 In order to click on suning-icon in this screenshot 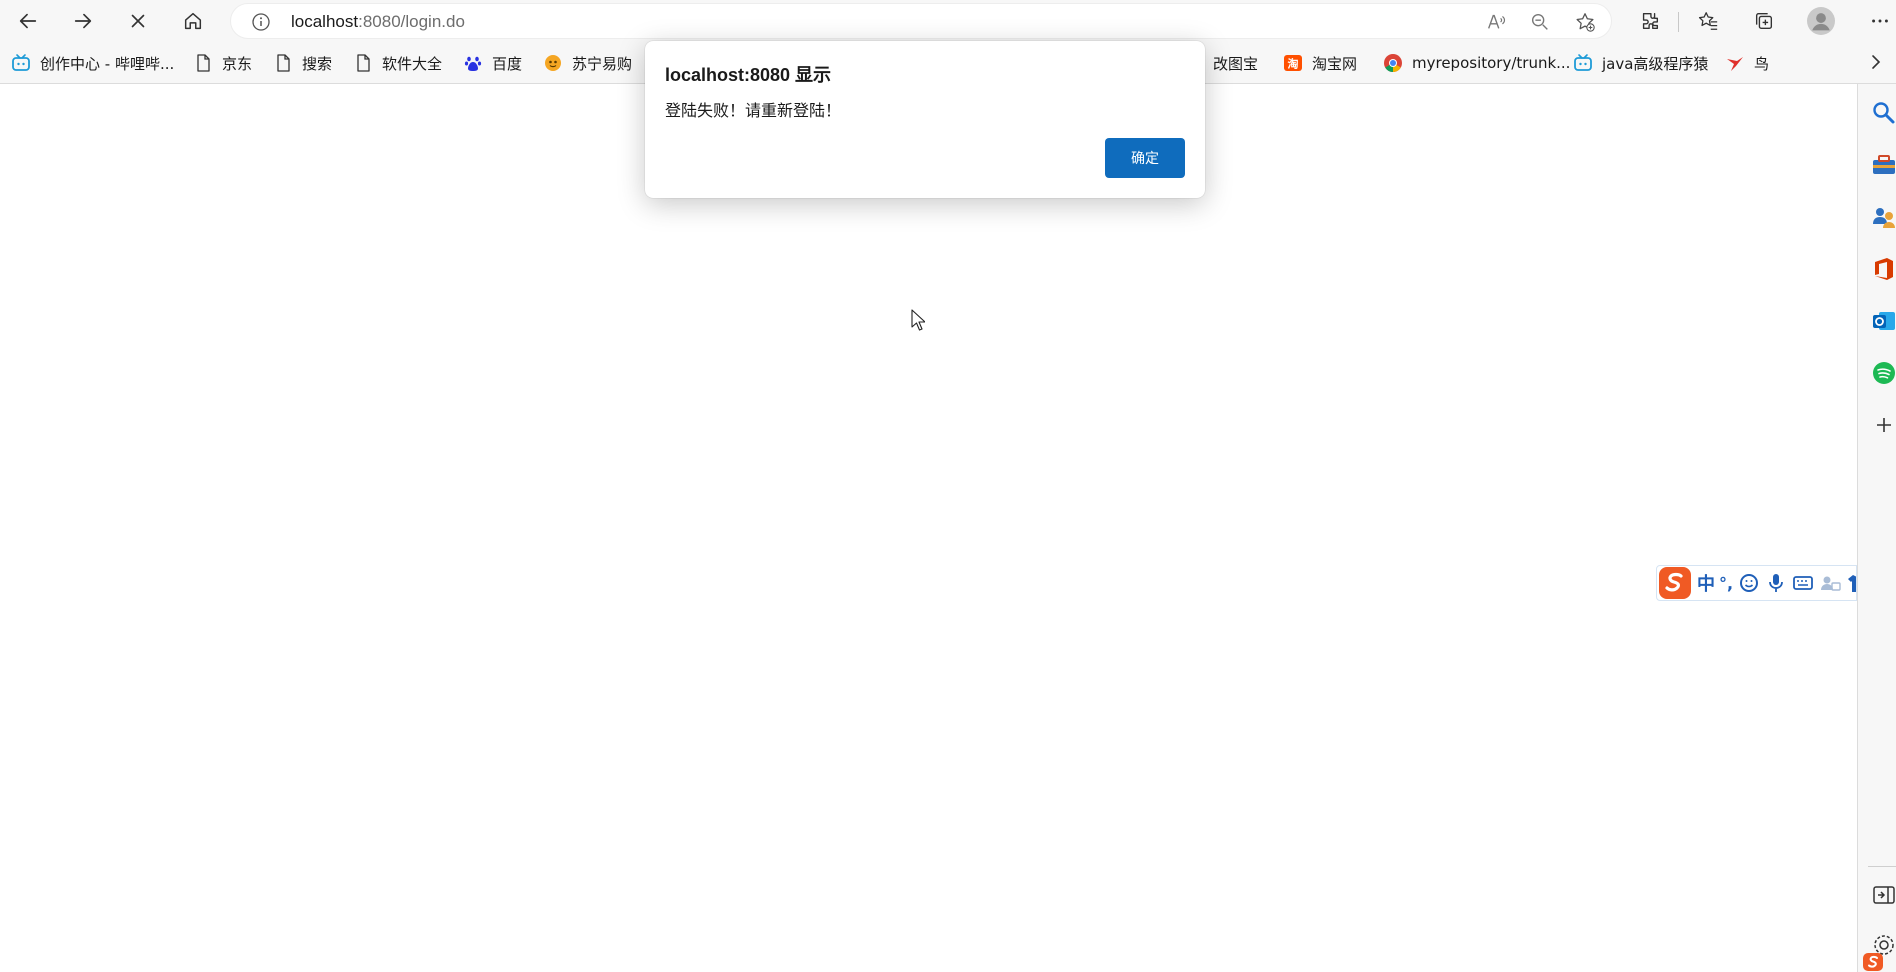, I will do `click(553, 63)`.